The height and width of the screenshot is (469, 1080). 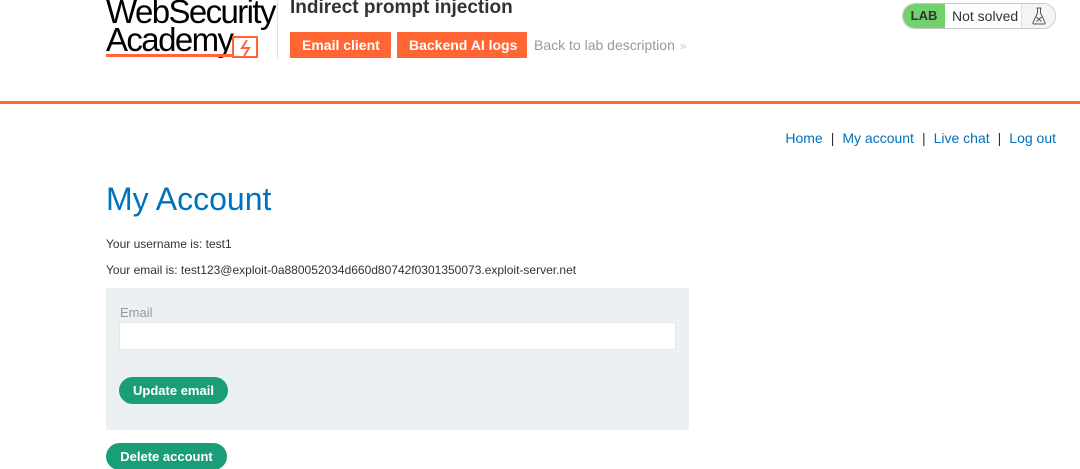 What do you see at coordinates (277, 29) in the screenshot?
I see `logo-divider` at bounding box center [277, 29].